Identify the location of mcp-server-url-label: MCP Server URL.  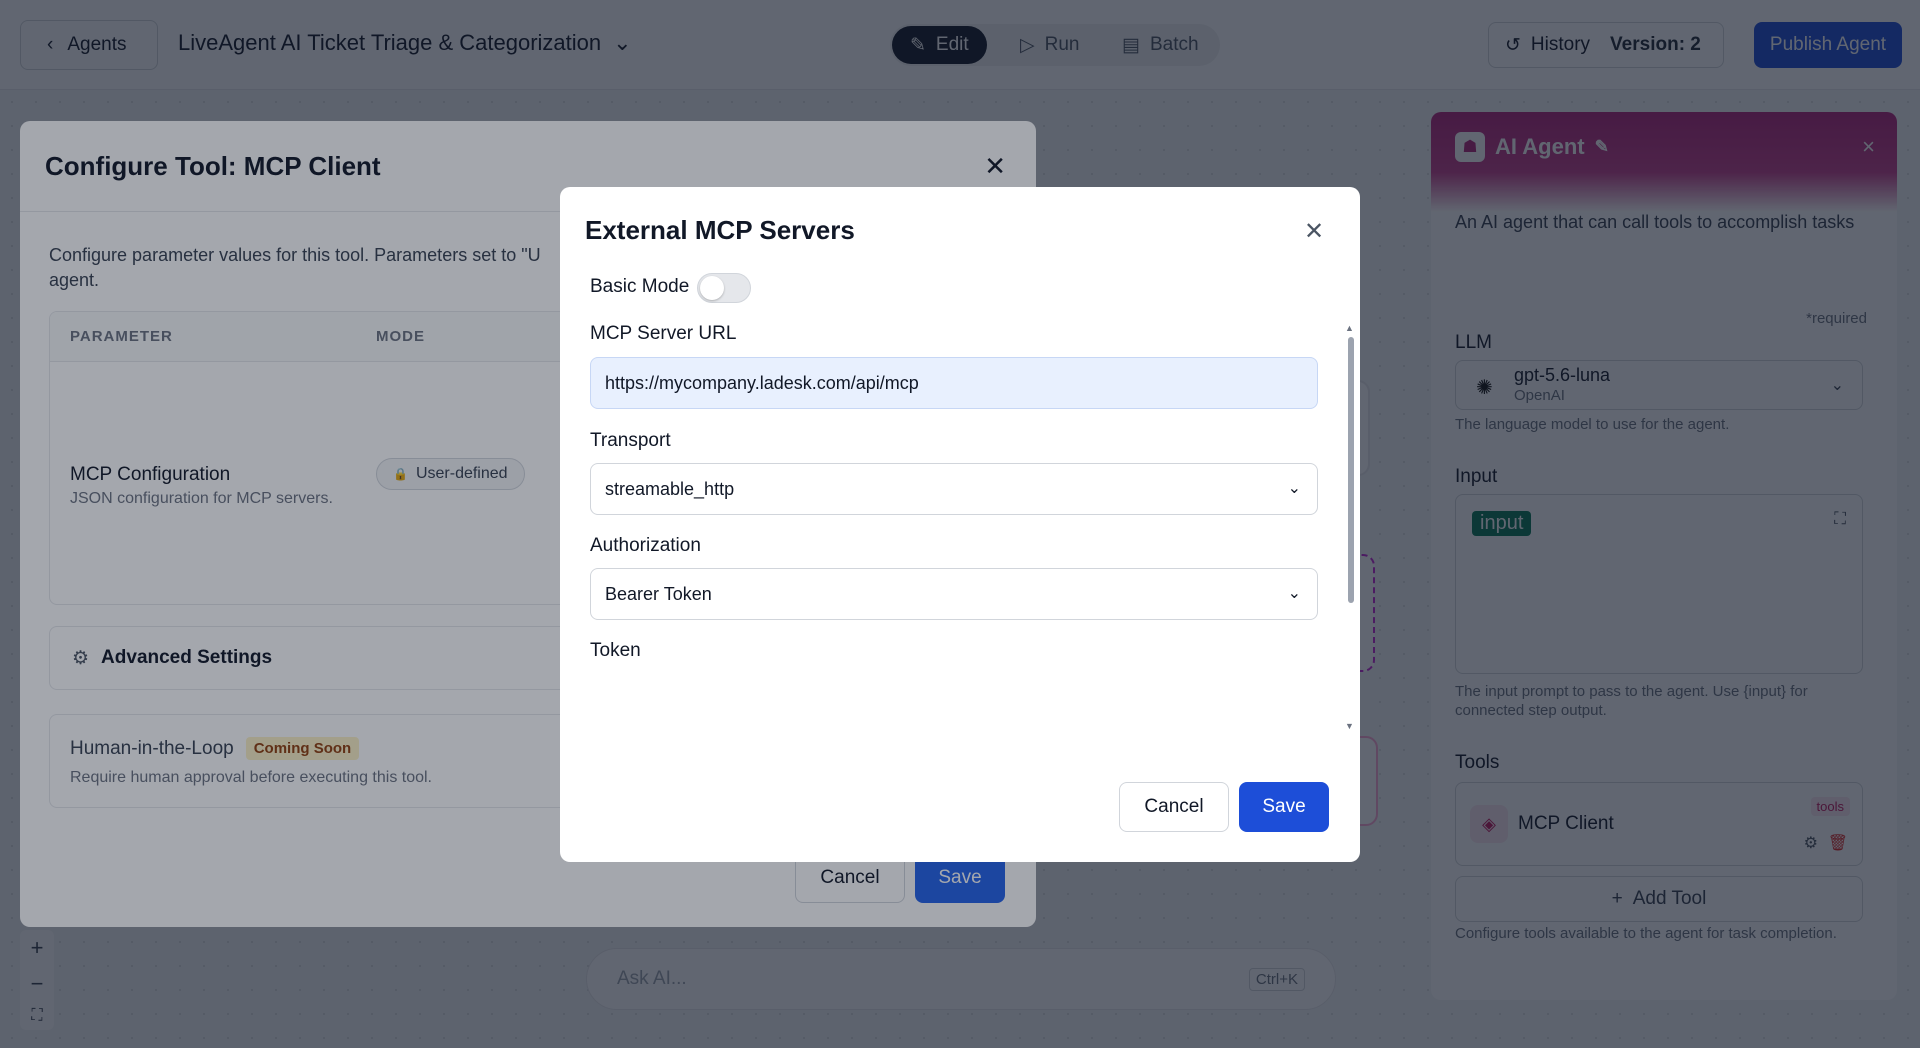
(663, 333).